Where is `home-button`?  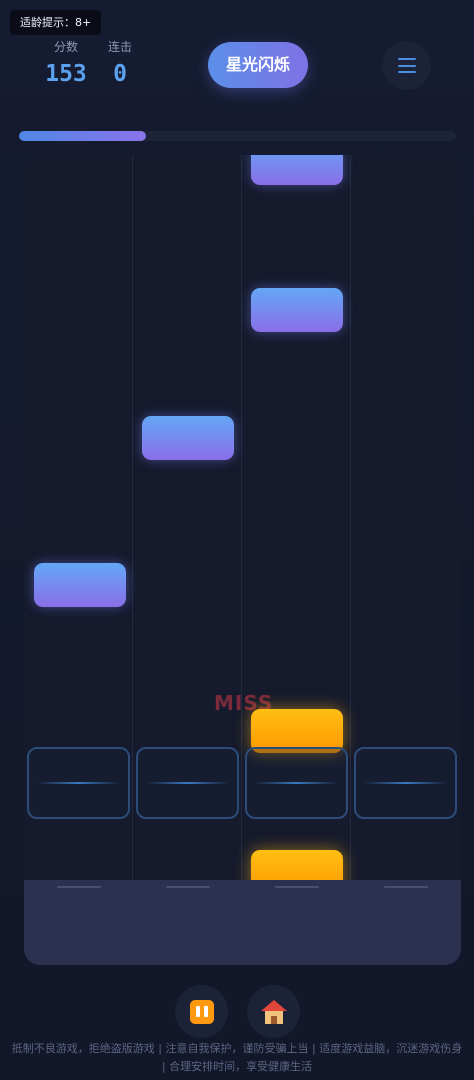 home-button is located at coordinates (273, 1011).